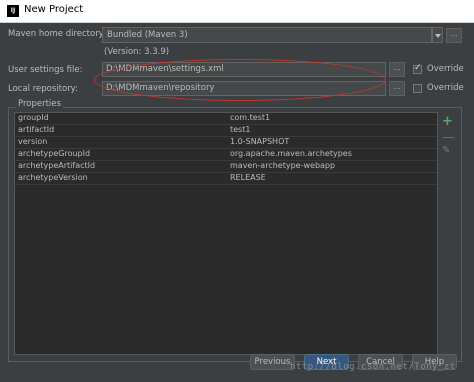  I want to click on user-settings-label: User settings file:, so click(45, 70).